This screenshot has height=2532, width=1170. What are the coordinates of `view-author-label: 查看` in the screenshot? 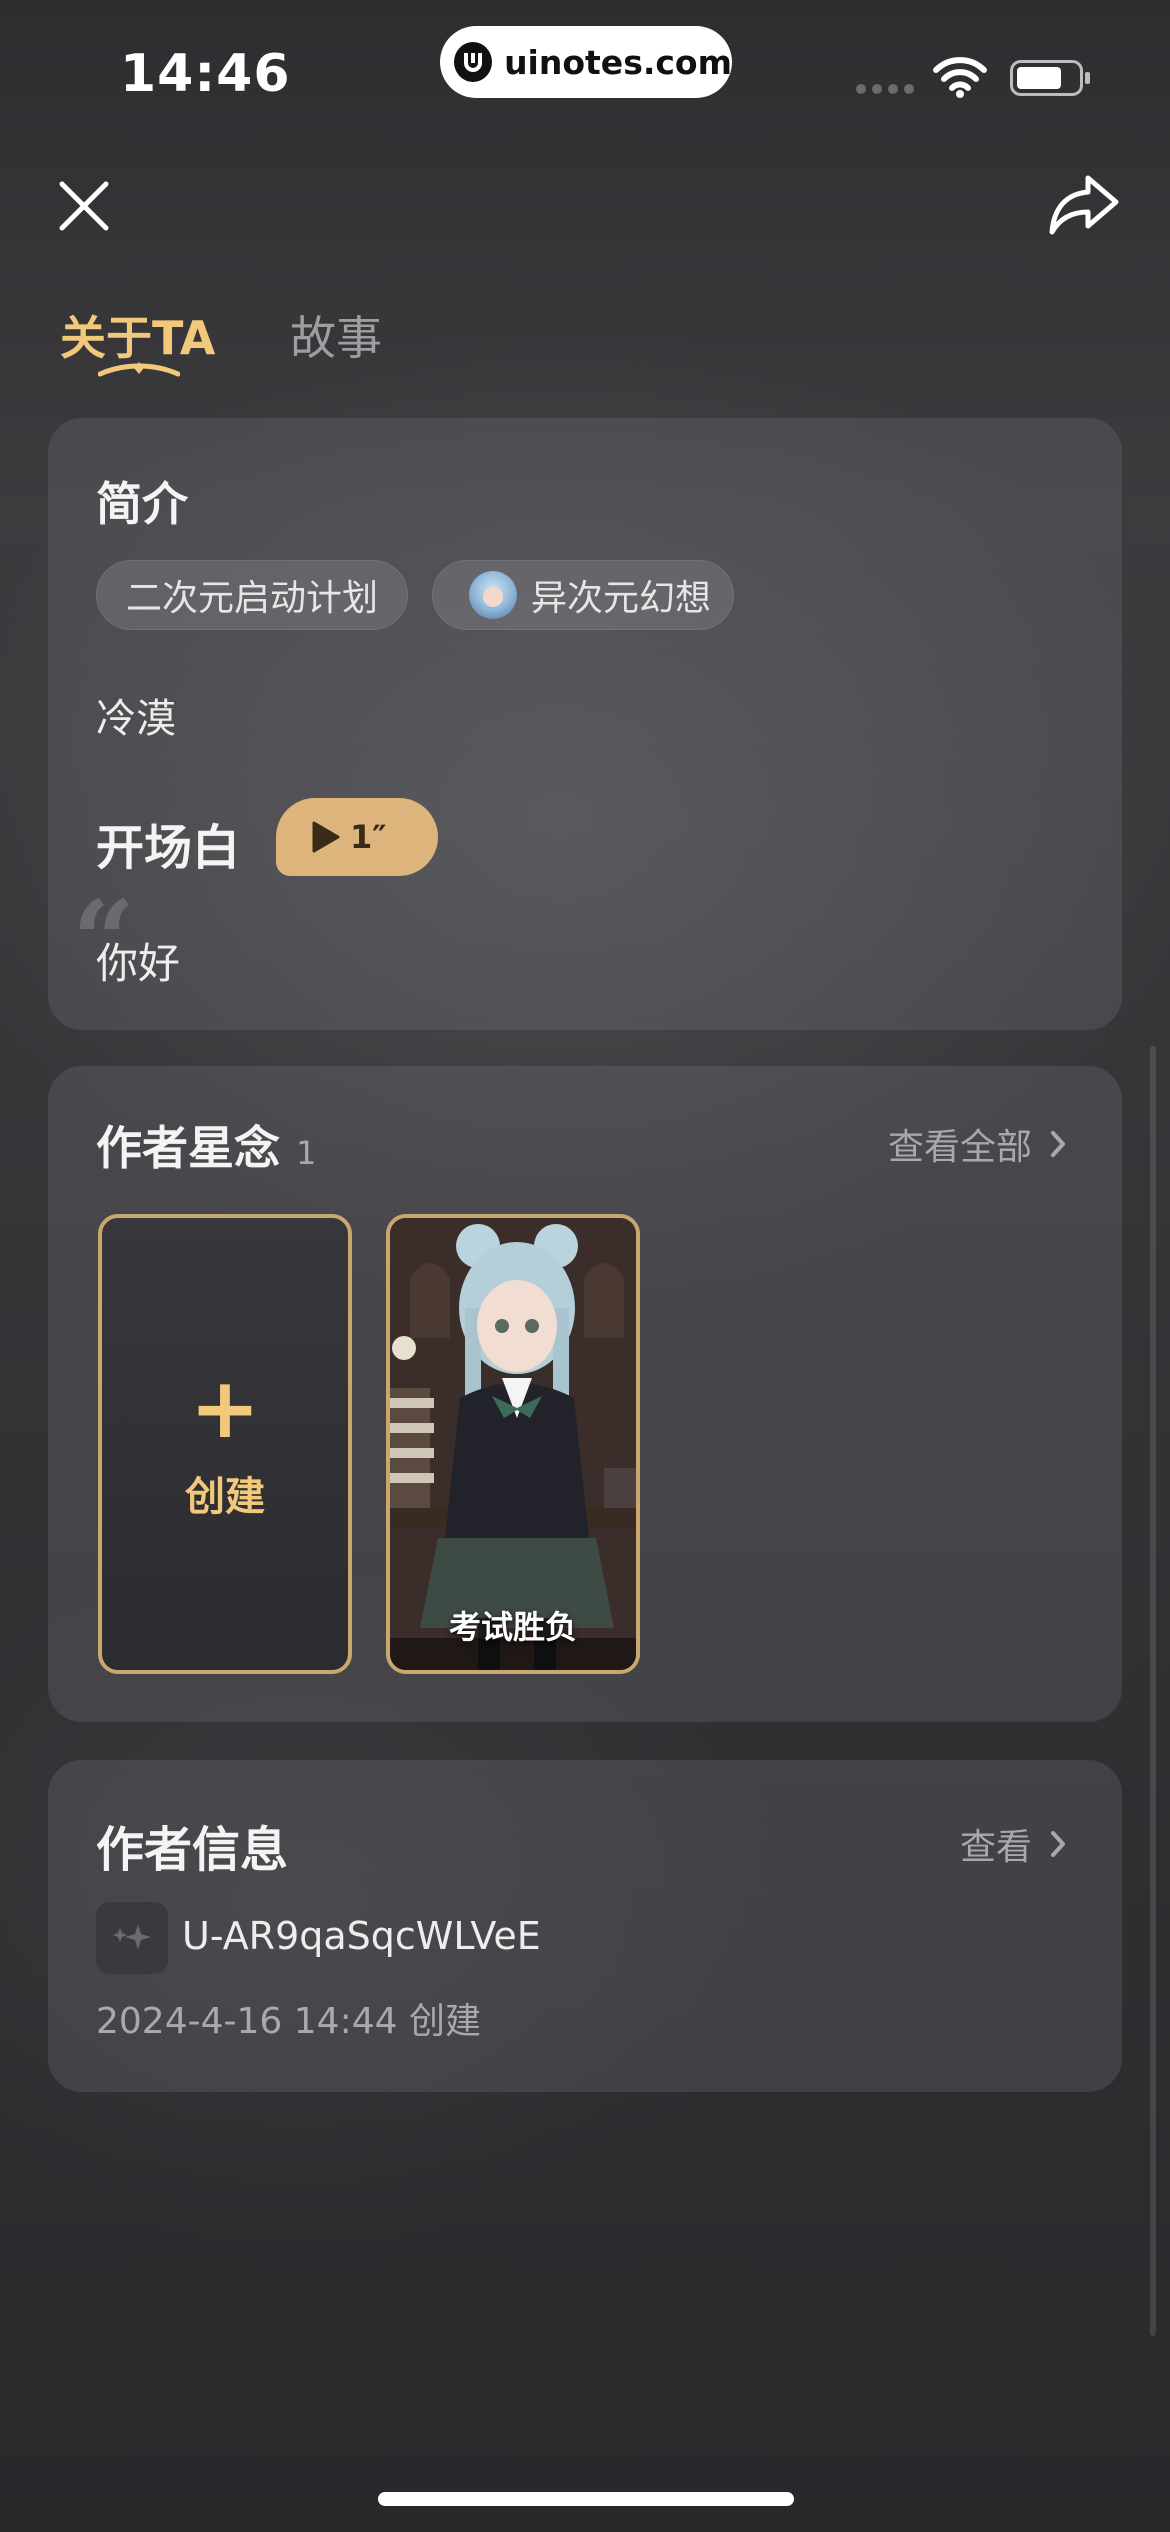 It's located at (995, 1847).